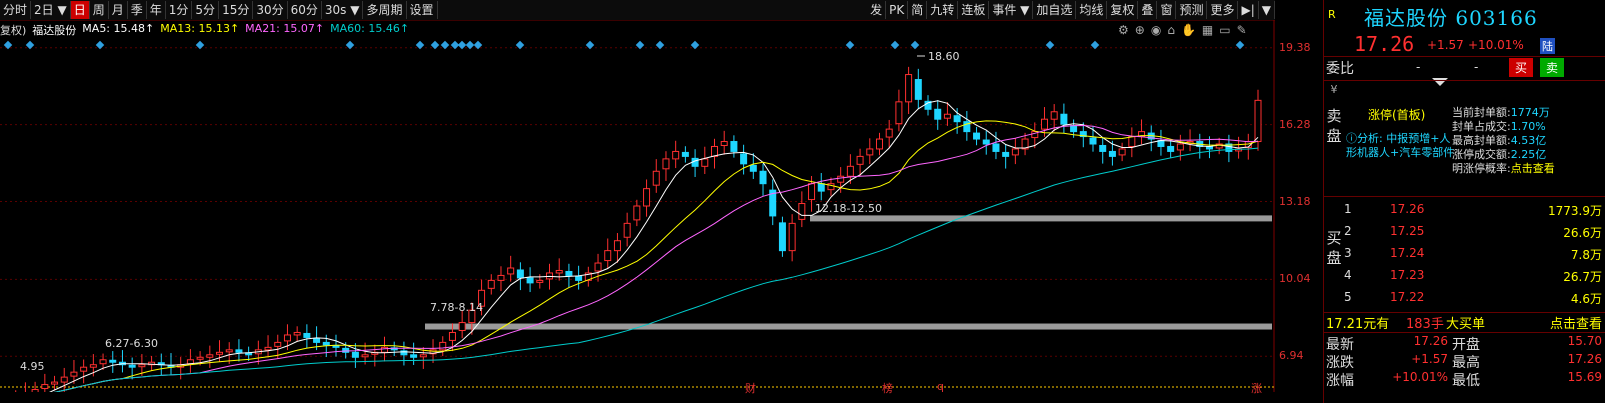 This screenshot has width=1605, height=403. I want to click on tool-9: 叠, so click(1148, 10).